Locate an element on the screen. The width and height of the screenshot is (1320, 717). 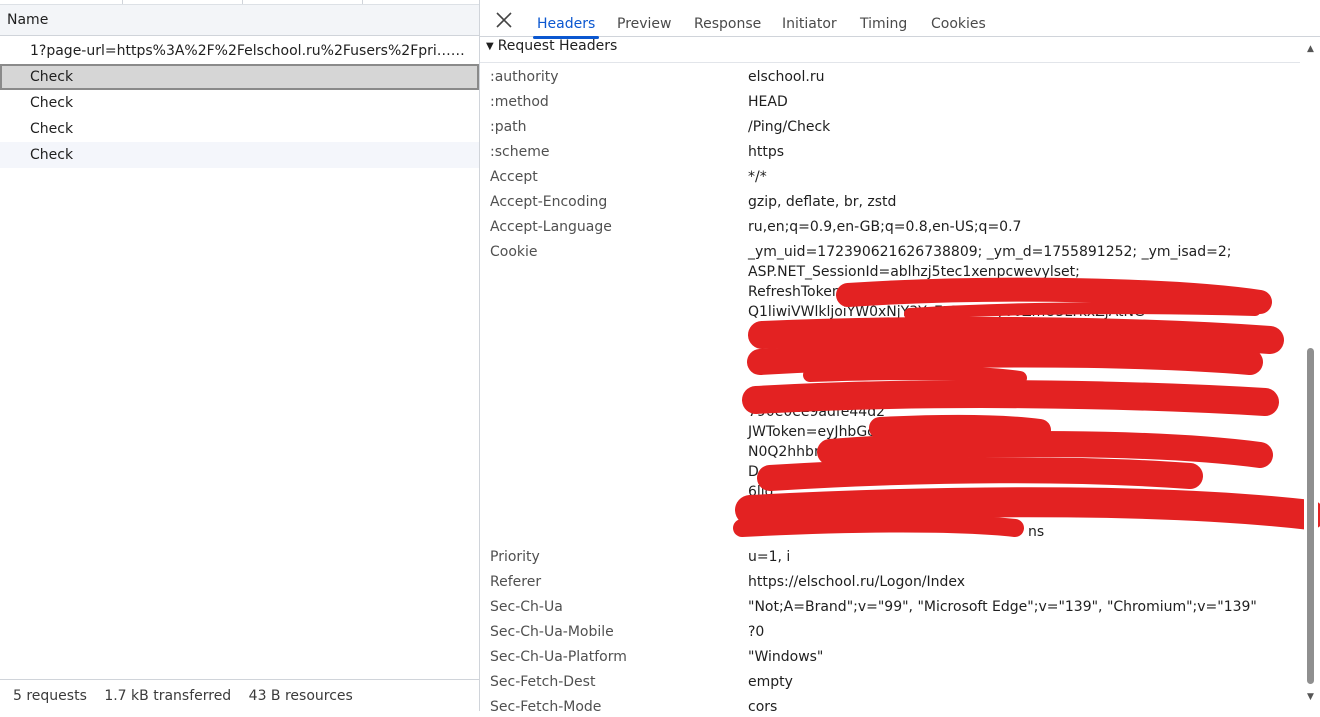
header-key: :path is located at coordinates (508, 127).